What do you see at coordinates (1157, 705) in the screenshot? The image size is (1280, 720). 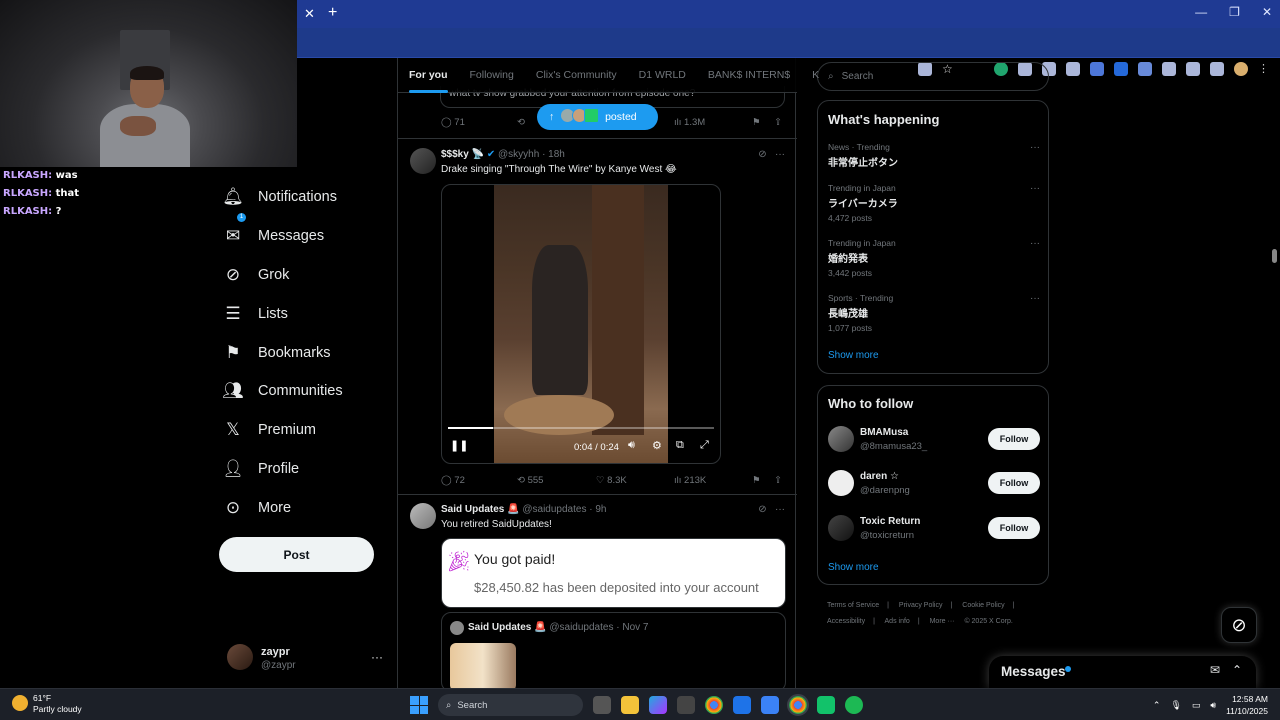 I see `chevron-up-icon: ⌃` at bounding box center [1157, 705].